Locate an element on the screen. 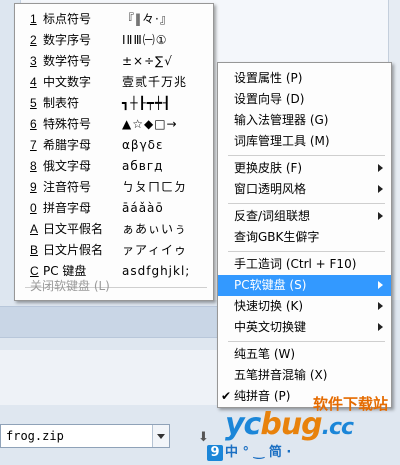 This screenshot has width=400, height=465. close-soft-keyboard-item: 关闭软键盘 (L) is located at coordinates (70, 286).